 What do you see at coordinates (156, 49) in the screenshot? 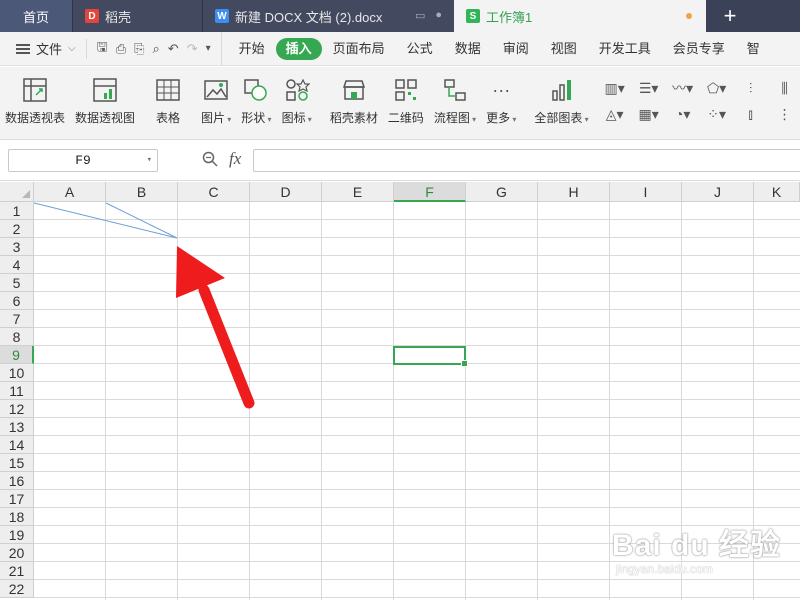
I see `find-icon: ⌕` at bounding box center [156, 49].